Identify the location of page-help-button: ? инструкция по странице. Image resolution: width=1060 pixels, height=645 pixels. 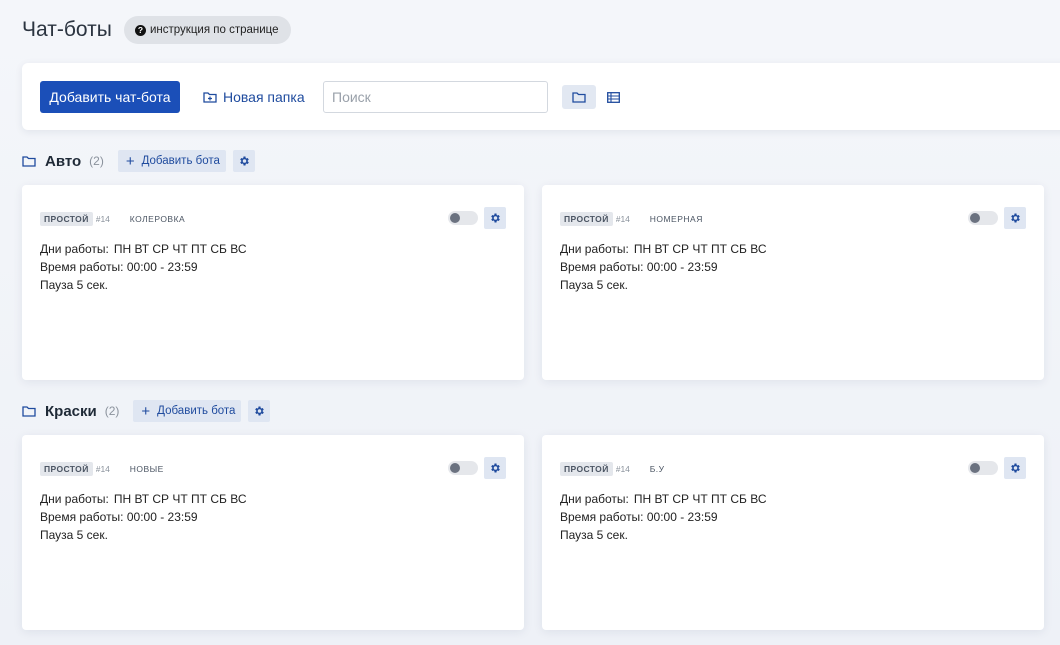
(207, 30).